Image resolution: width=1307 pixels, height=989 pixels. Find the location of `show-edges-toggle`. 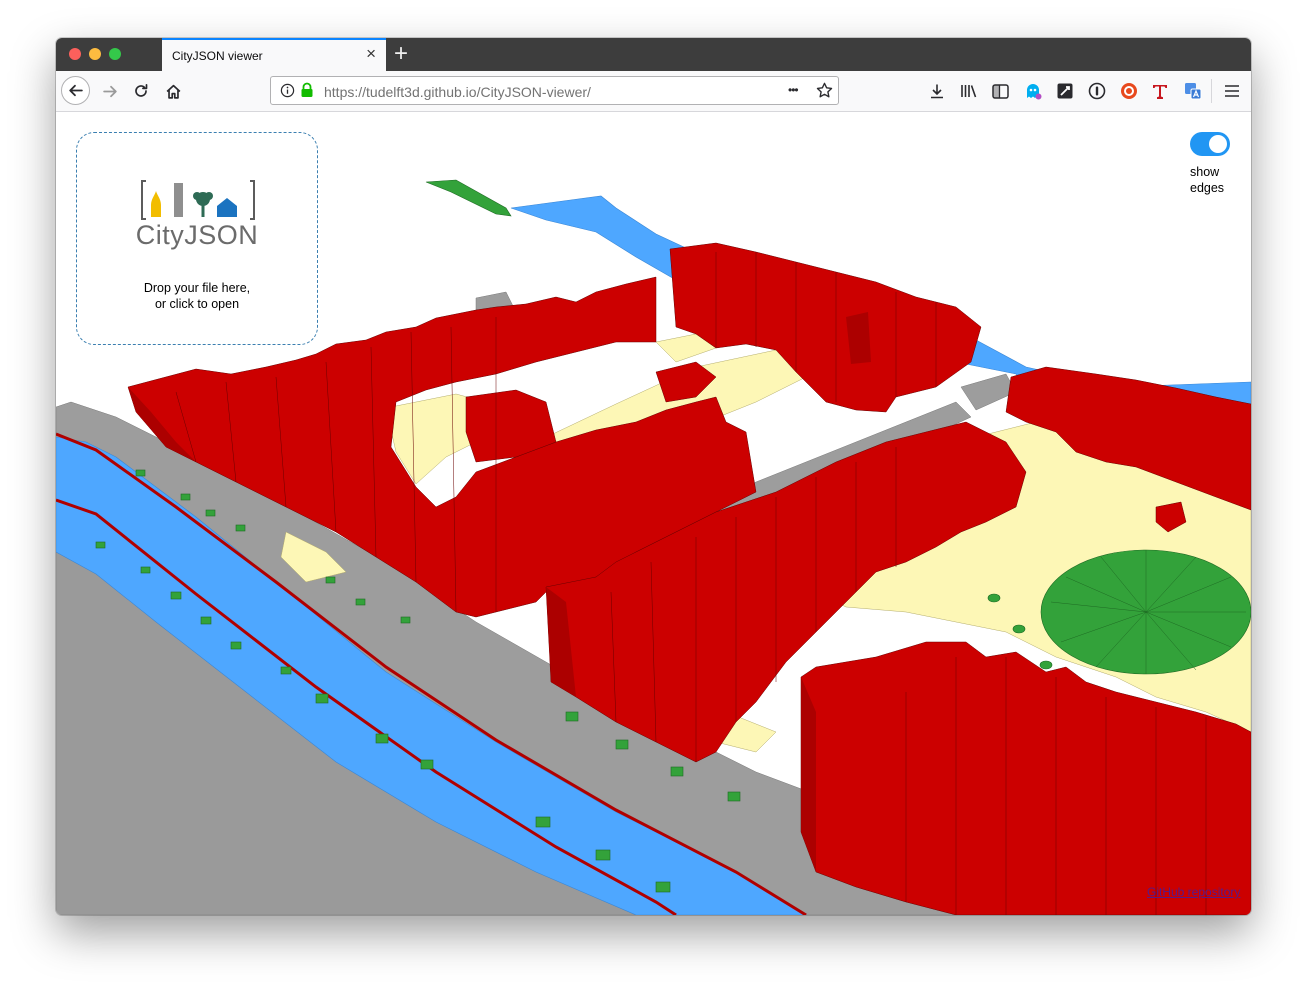

show-edges-toggle is located at coordinates (1210, 144).